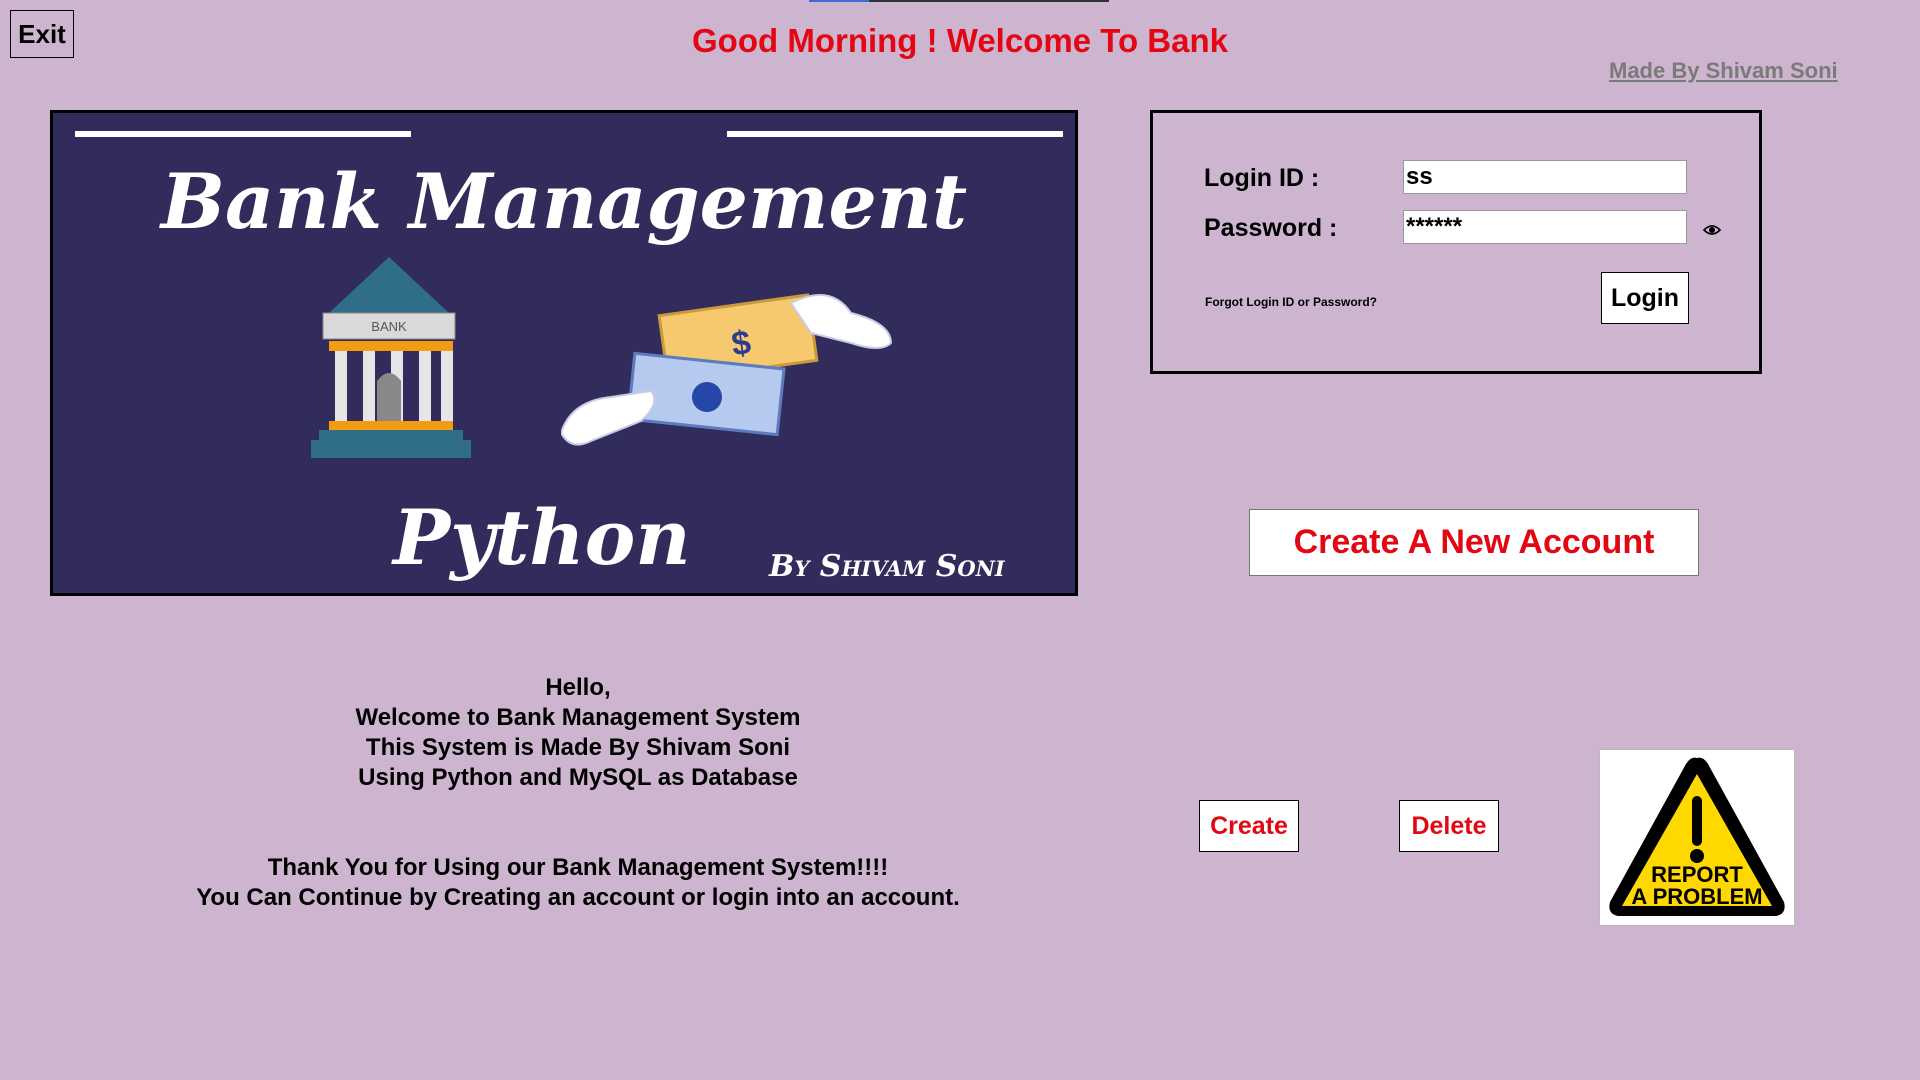  Describe the element at coordinates (895, 134) in the screenshot. I see `banner-decor-bar-right` at that location.